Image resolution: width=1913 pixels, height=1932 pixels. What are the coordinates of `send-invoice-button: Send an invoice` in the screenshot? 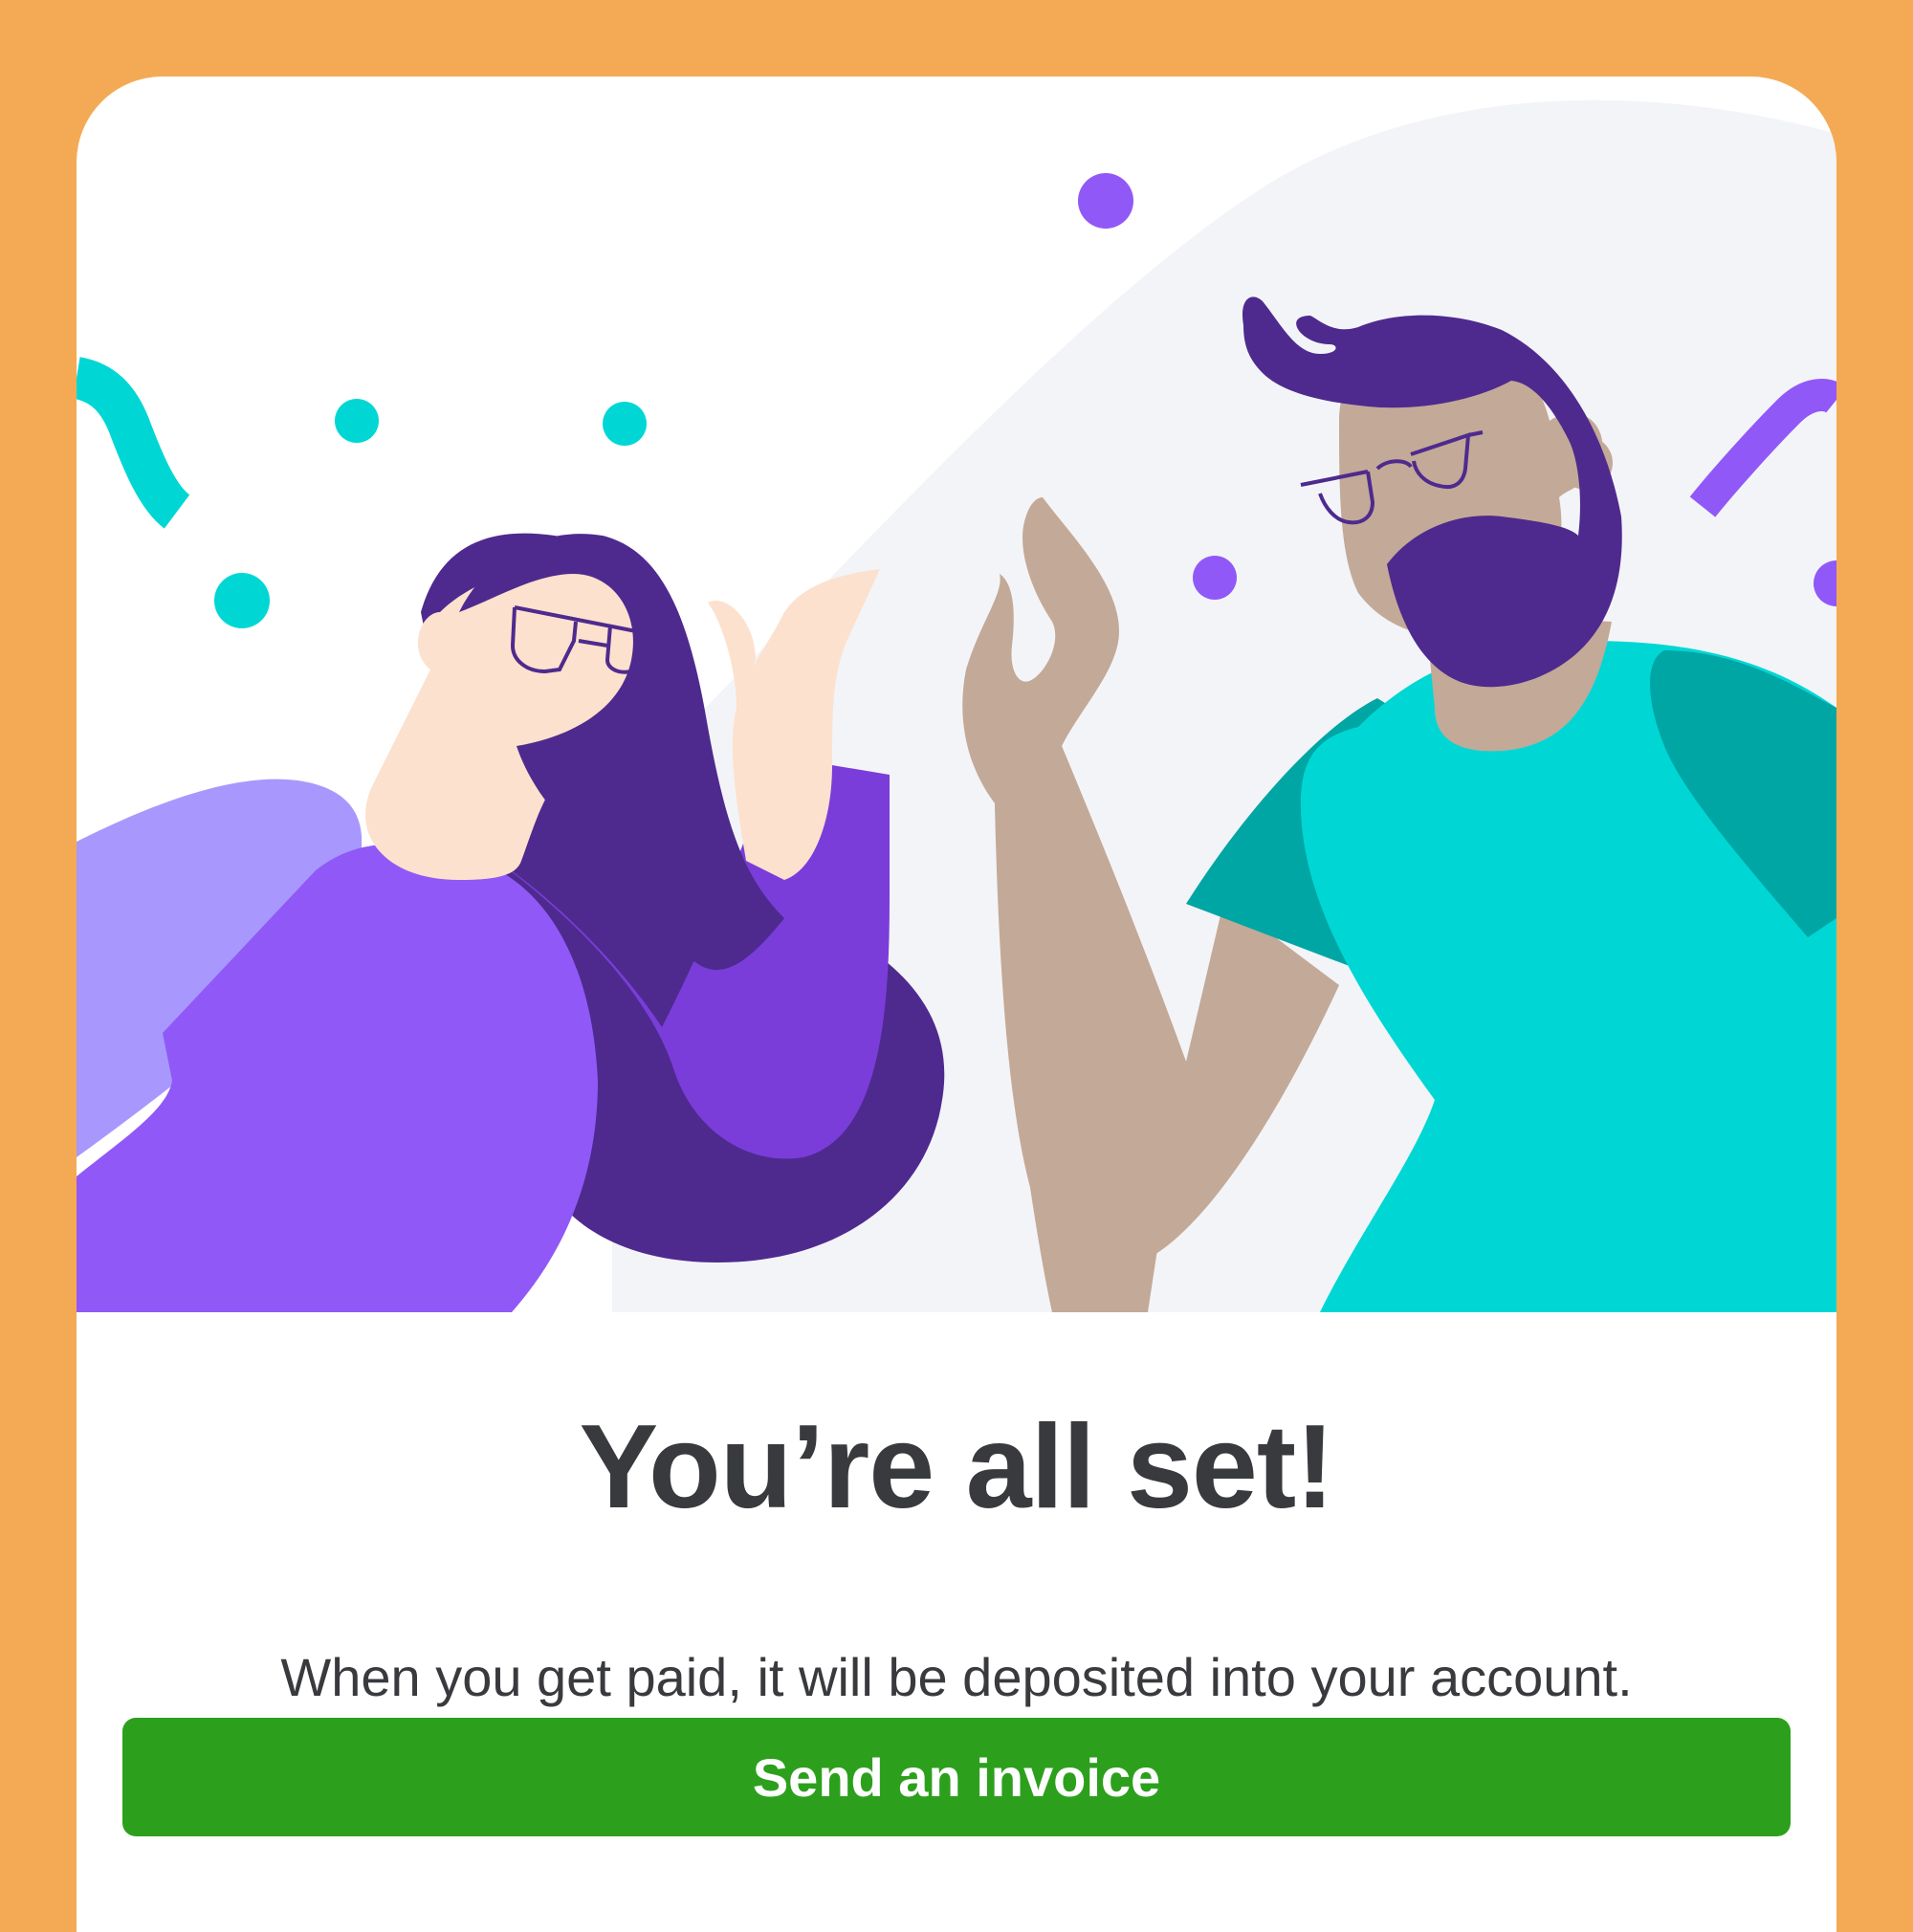 It's located at (957, 1777).